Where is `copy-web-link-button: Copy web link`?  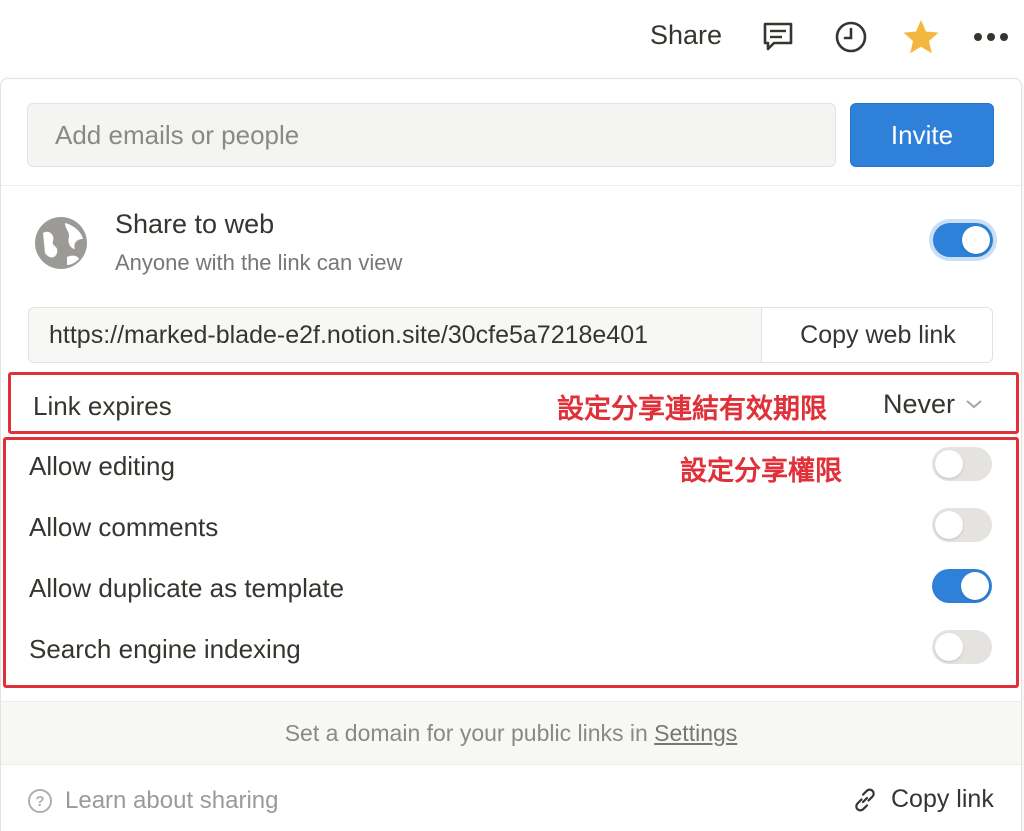
copy-web-link-button: Copy web link is located at coordinates (876, 335).